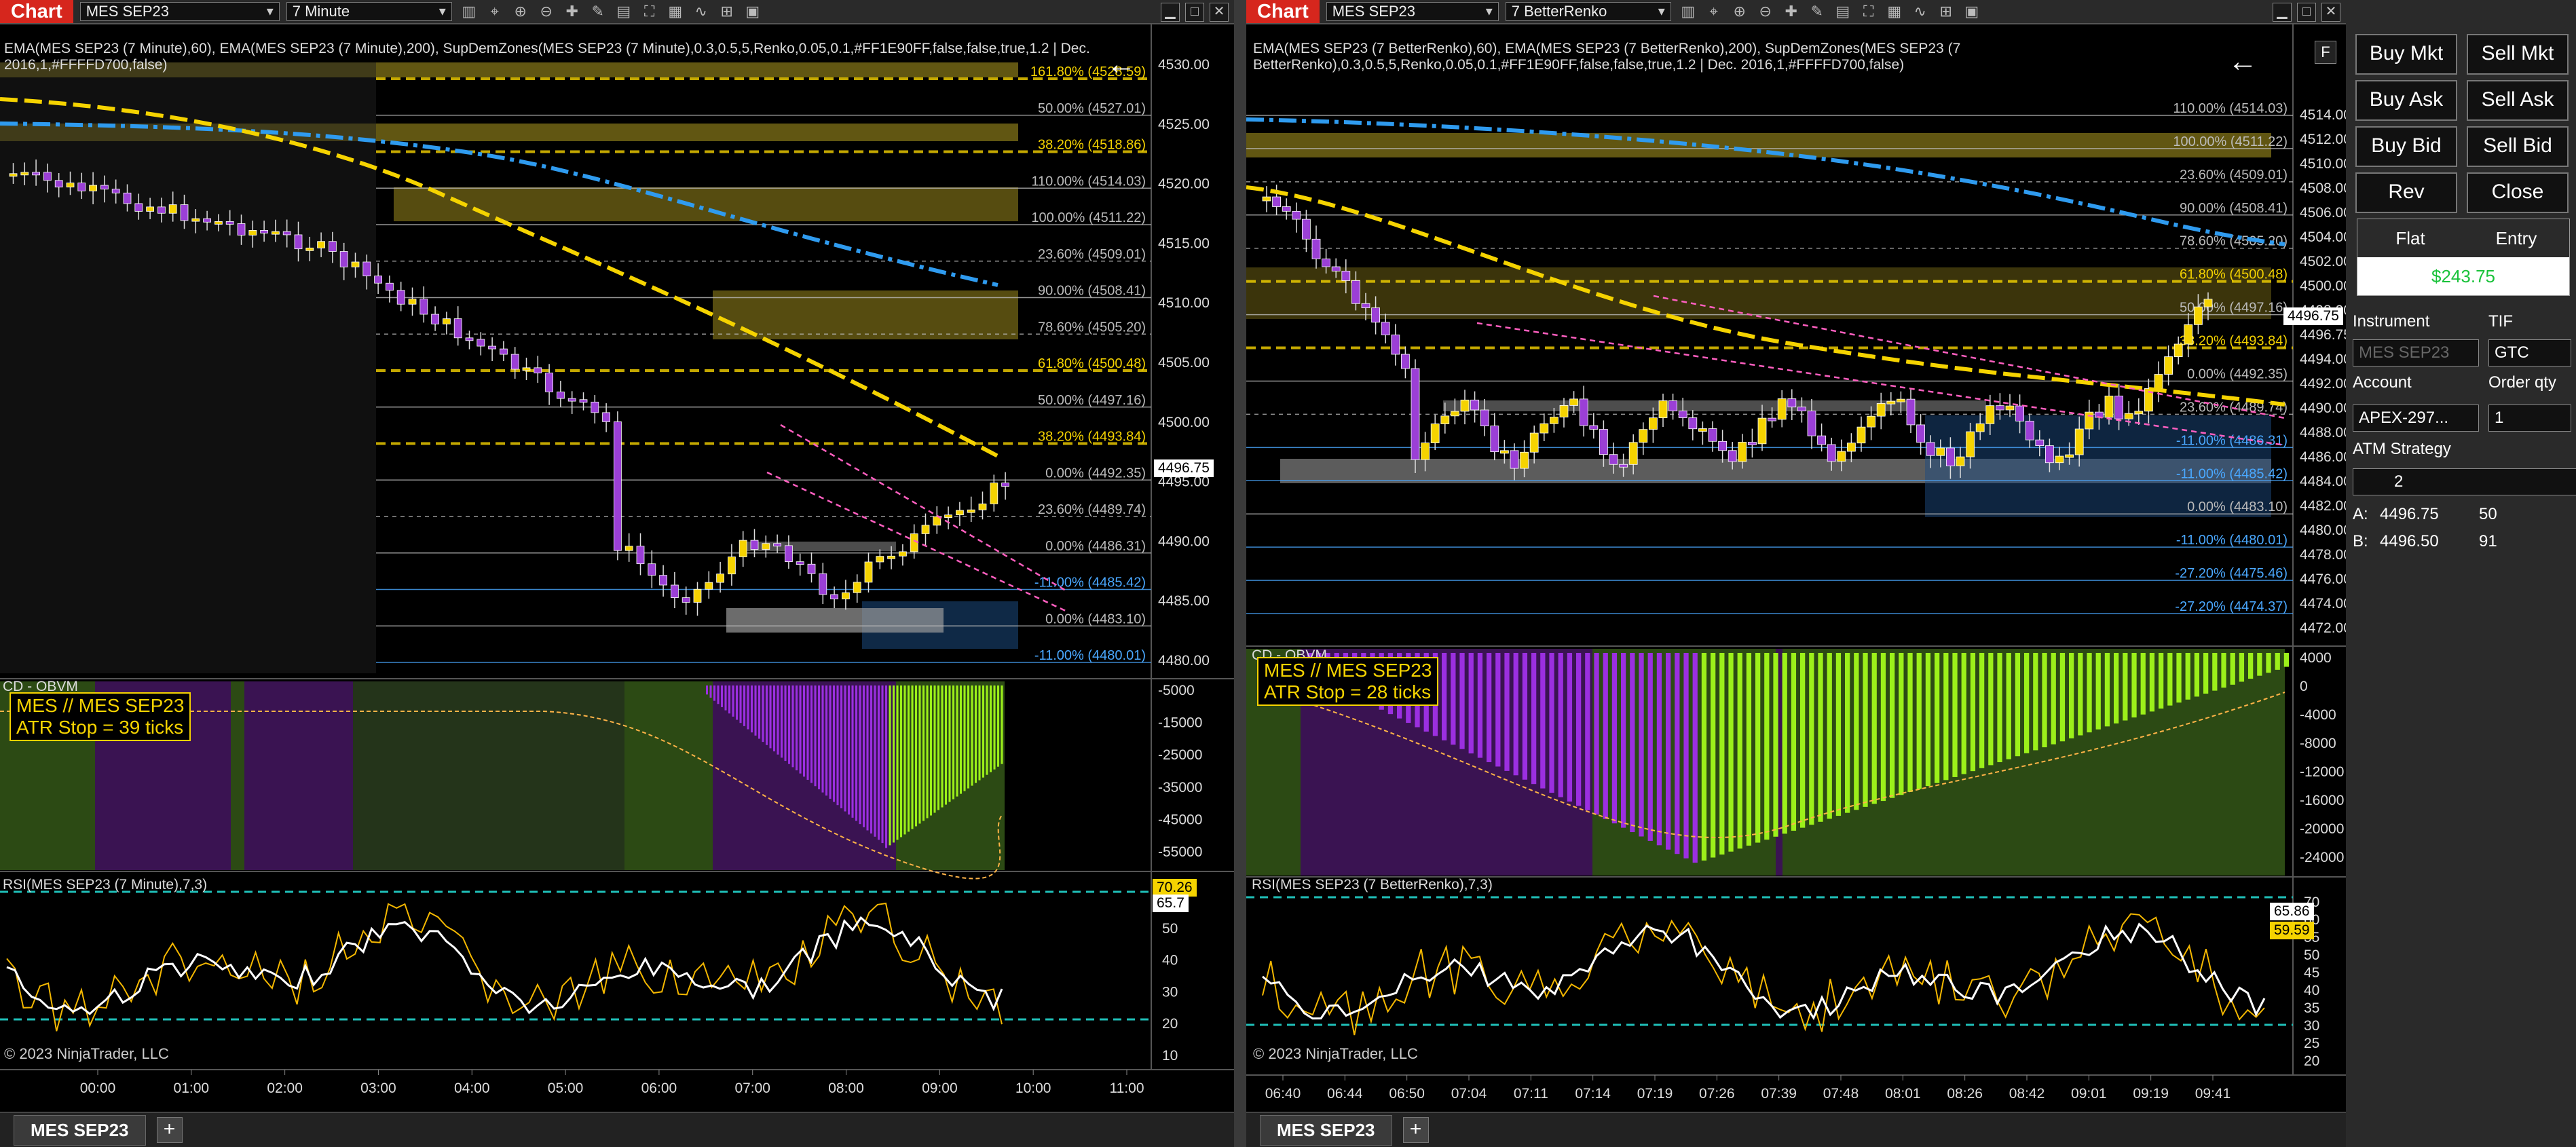 The image size is (2576, 1147). I want to click on right-add-tab-button: +, so click(1416, 1130).